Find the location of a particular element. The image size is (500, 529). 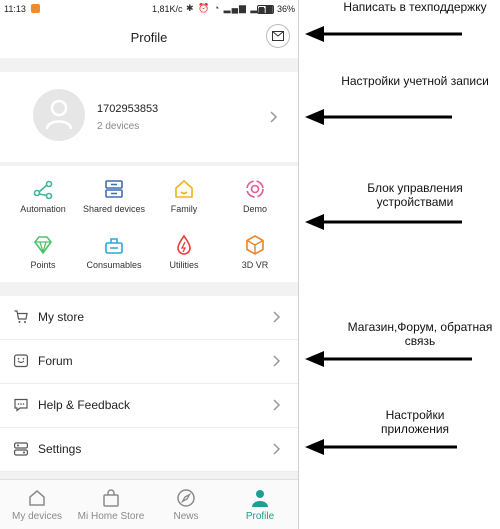

grid-item-points: Points is located at coordinates (43, 250).